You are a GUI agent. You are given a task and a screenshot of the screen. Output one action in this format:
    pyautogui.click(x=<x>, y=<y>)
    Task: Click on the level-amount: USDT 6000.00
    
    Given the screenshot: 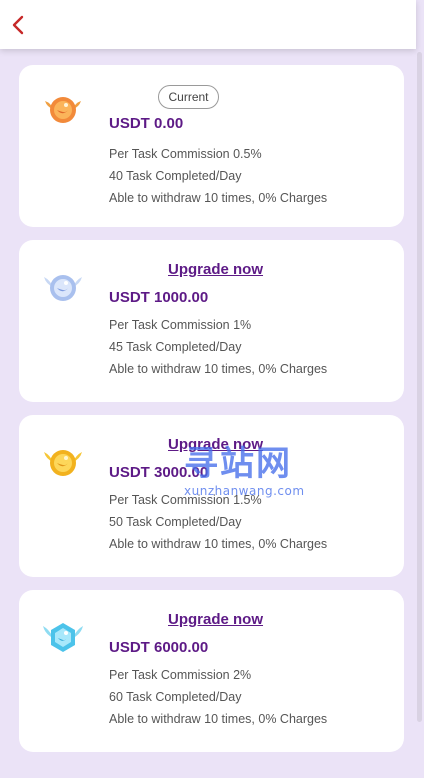 What is the action you would take?
    pyautogui.click(x=159, y=647)
    